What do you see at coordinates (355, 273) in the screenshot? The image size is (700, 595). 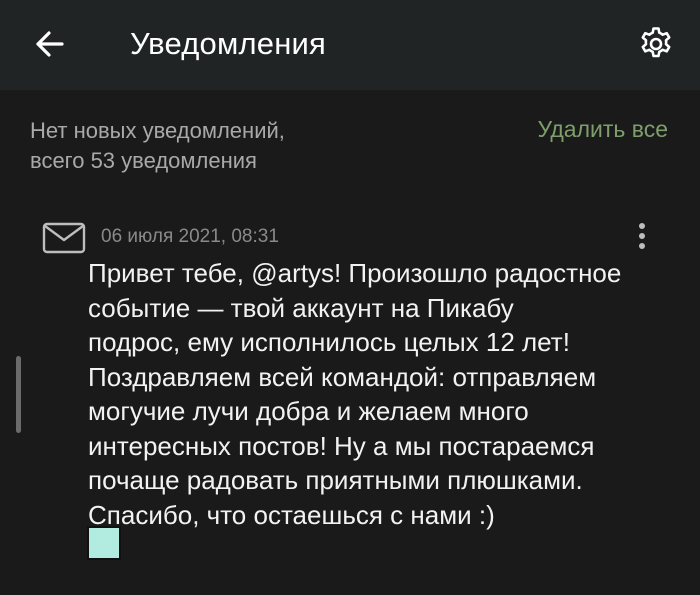 I see `message-line: Привет тебе, @artys! Произошло радостное` at bounding box center [355, 273].